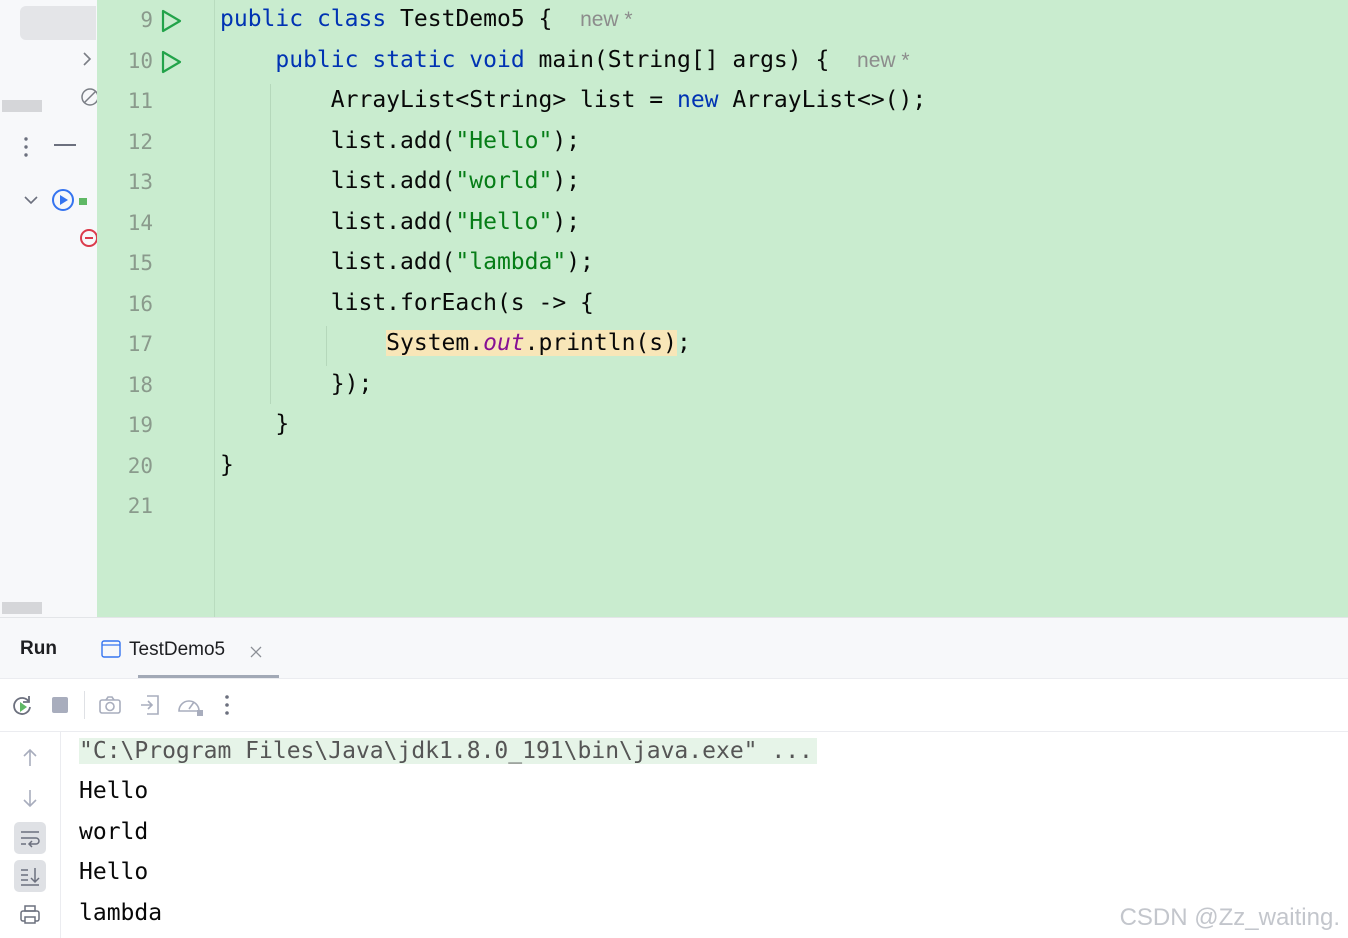 This screenshot has height=938, width=1348. I want to click on console-line: world, so click(114, 831).